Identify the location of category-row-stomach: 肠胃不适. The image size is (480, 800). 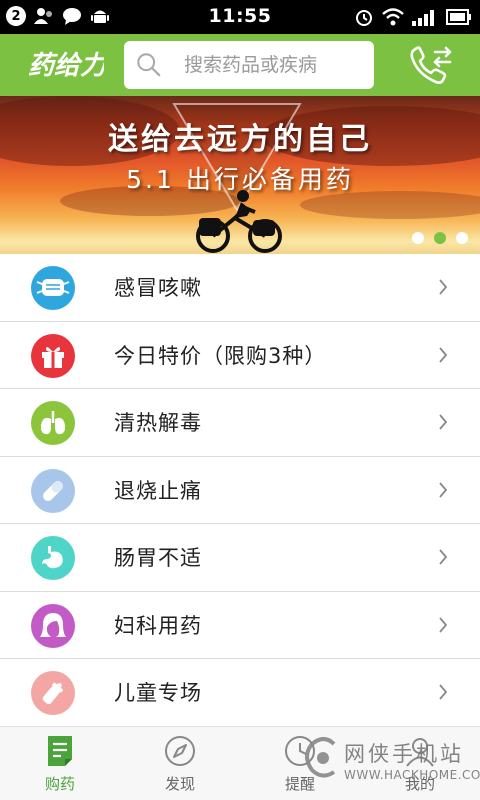
(240, 558).